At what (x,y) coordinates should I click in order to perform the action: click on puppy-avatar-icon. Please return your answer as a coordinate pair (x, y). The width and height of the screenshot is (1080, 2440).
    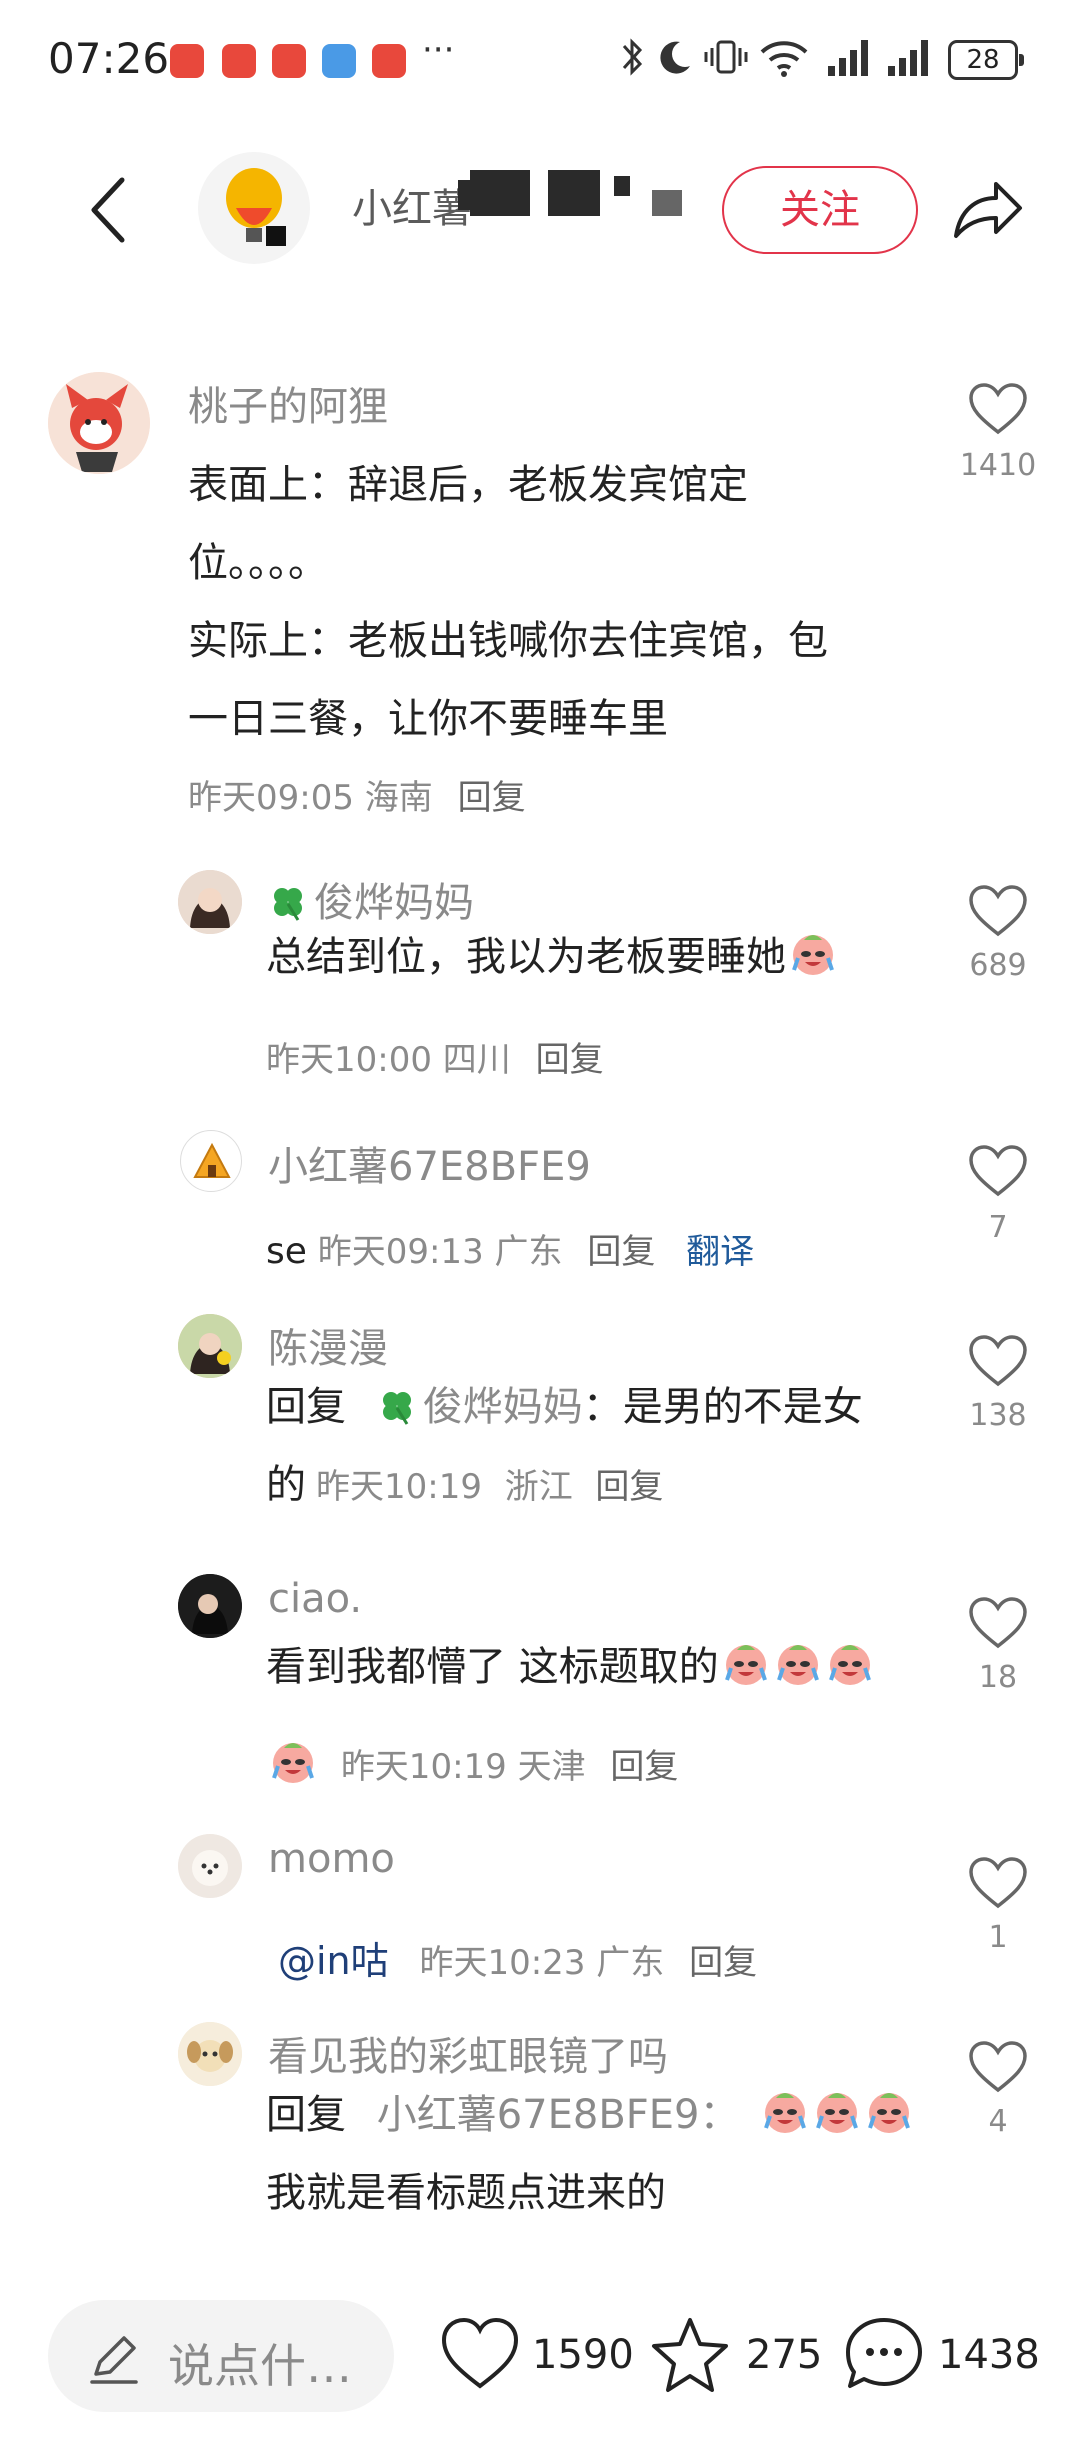
    Looking at the image, I should click on (210, 1866).